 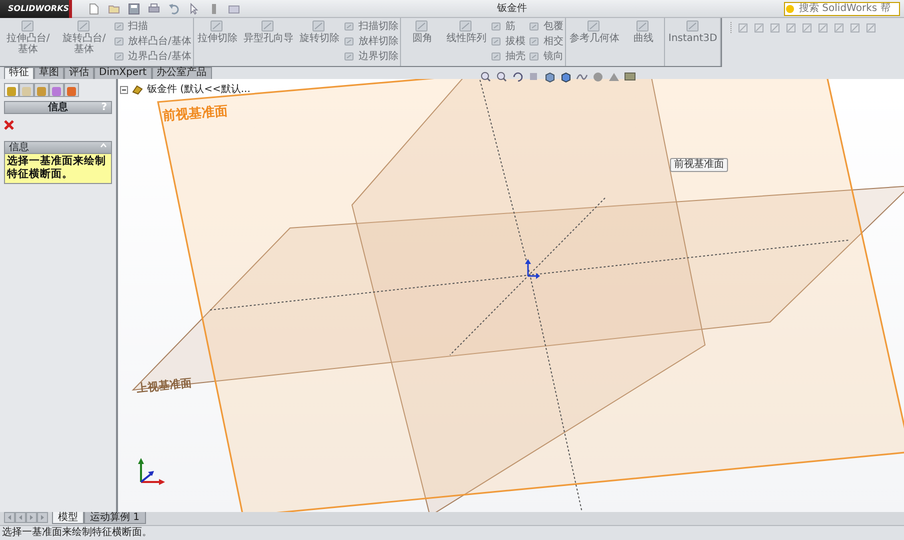 I want to click on message-text: 选择一基准面来绘制特征横断面。, so click(x=58, y=169).